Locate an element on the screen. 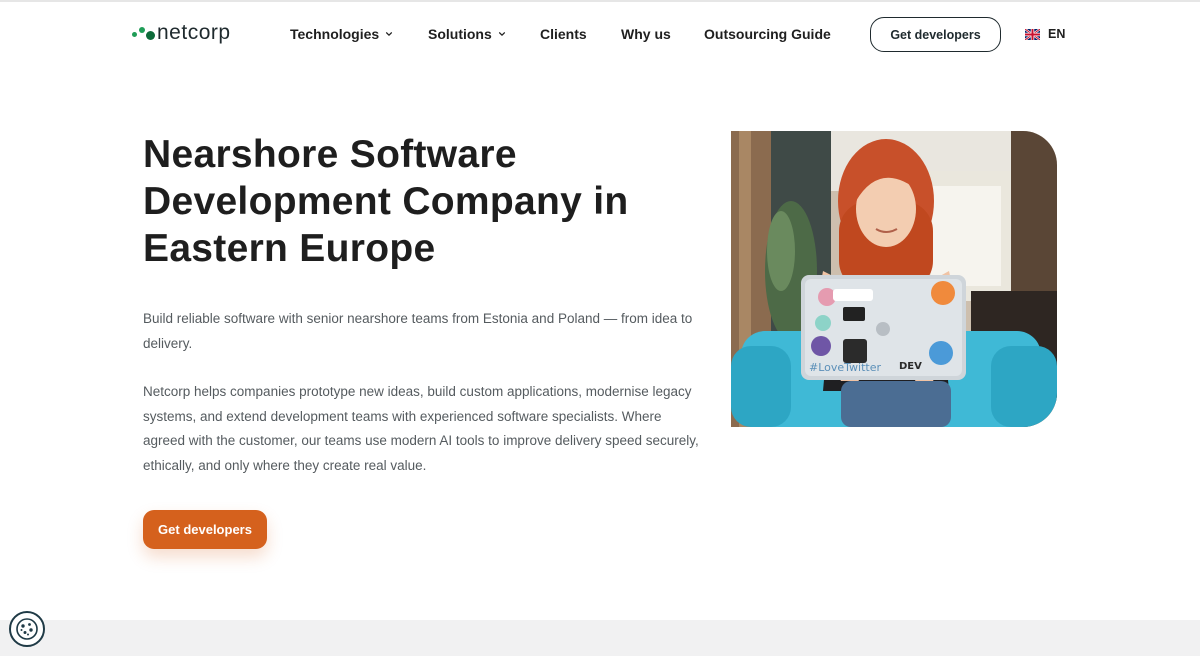  top-border is located at coordinates (600, 1).